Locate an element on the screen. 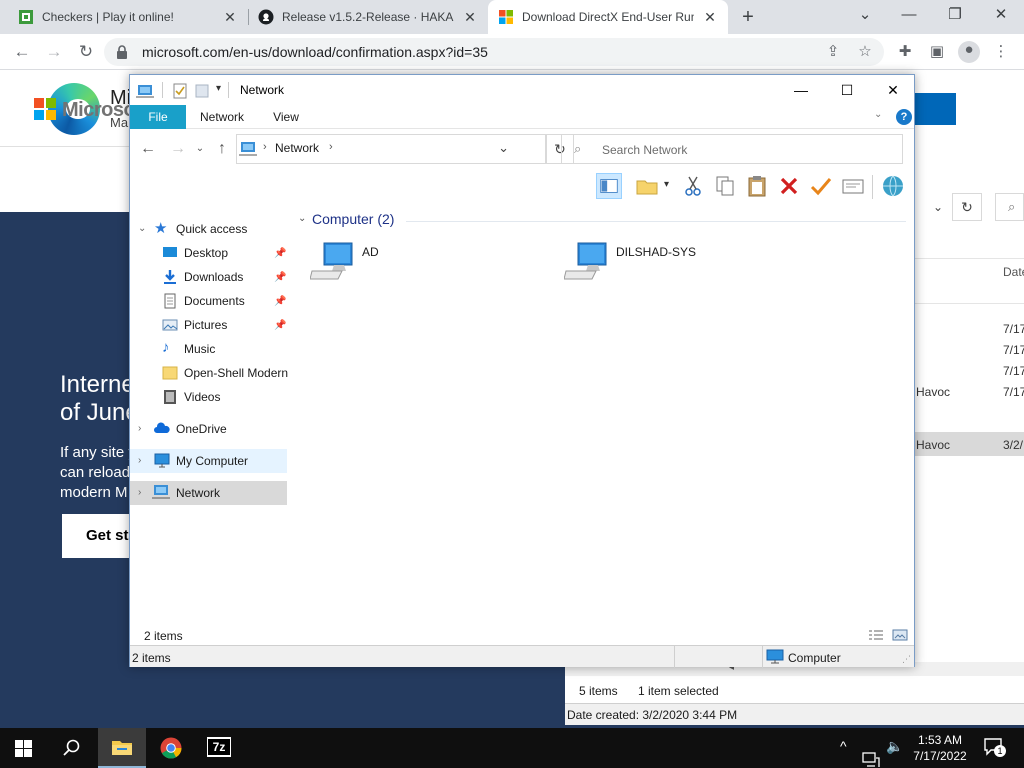 This screenshot has height=768, width=1024. explorer-forward-button: → is located at coordinates (178, 149).